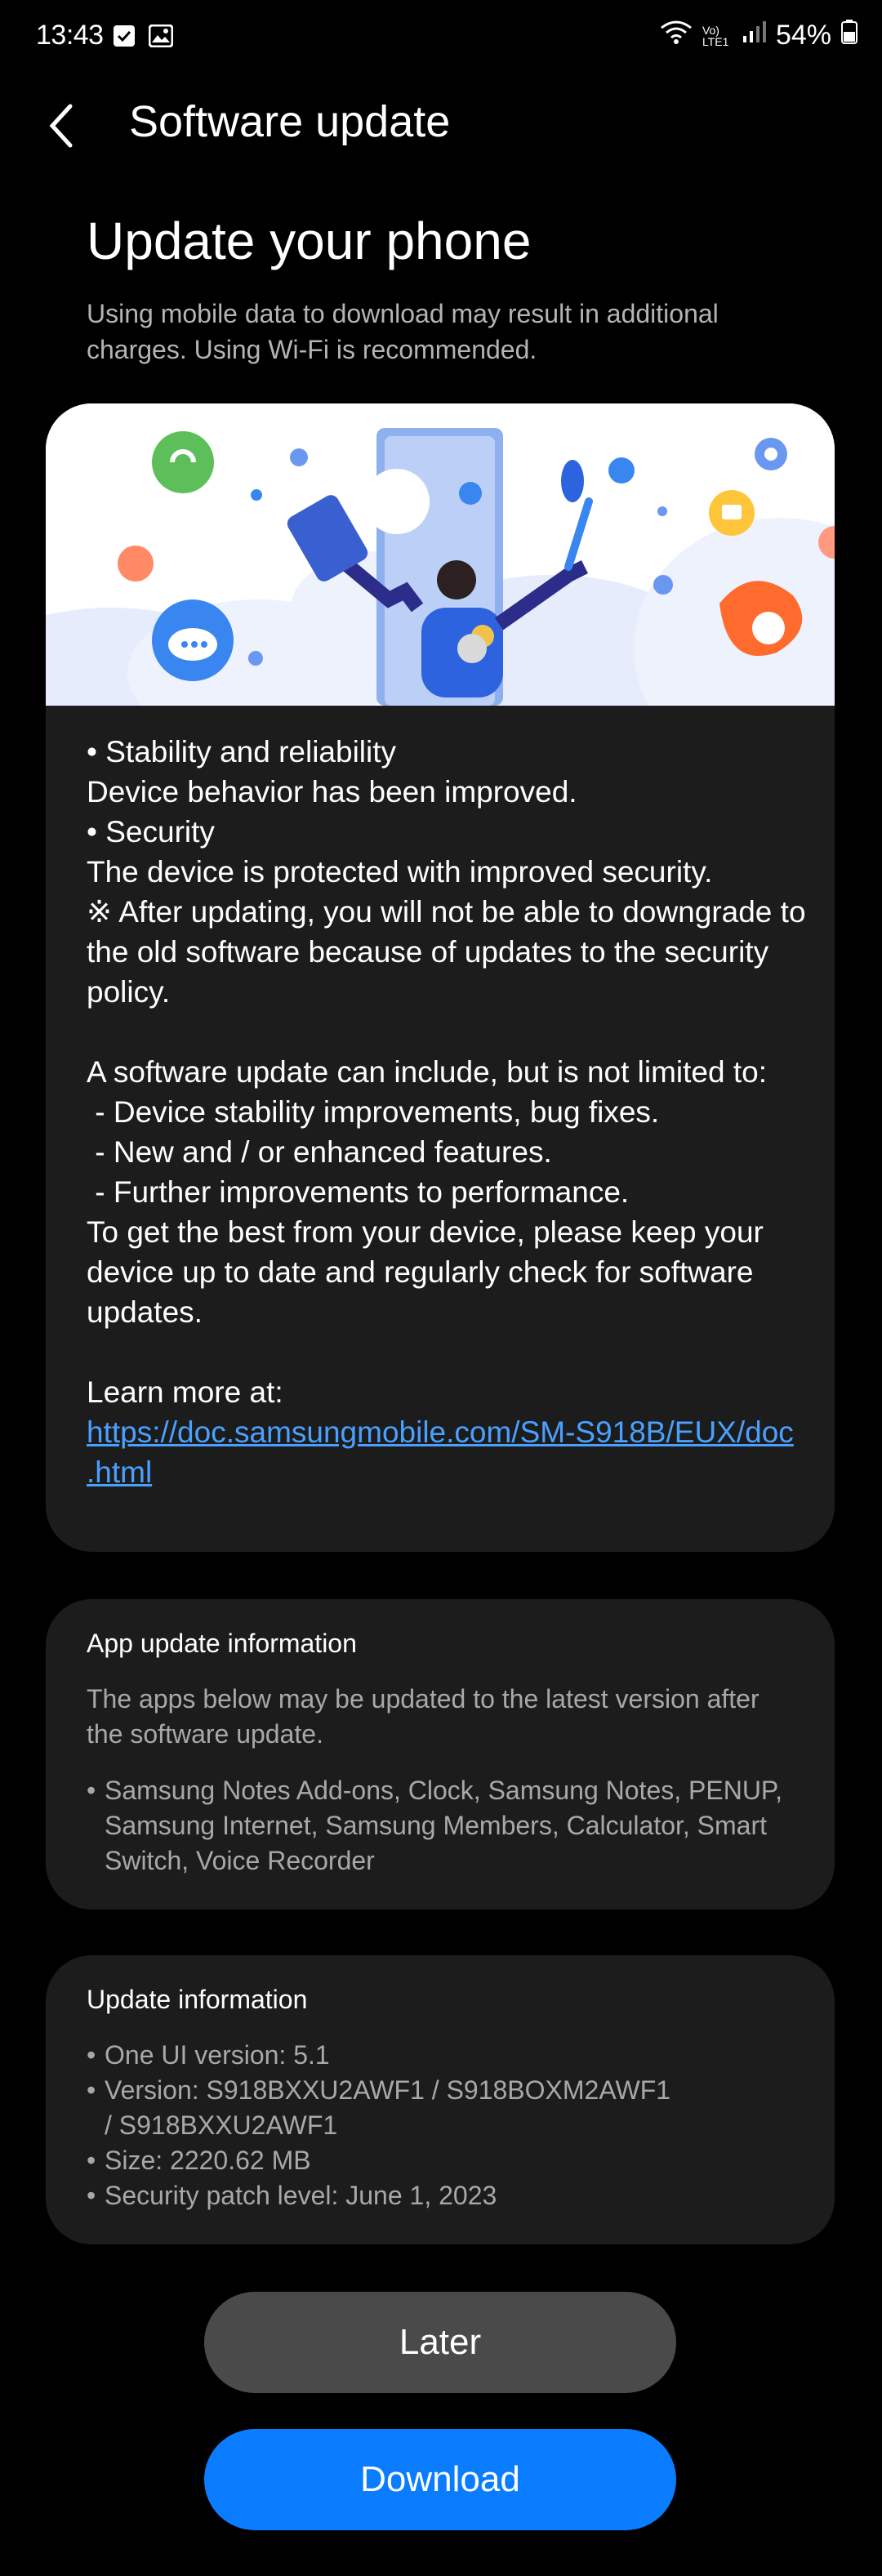 The height and width of the screenshot is (2576, 882). I want to click on signal-icon, so click(754, 35).